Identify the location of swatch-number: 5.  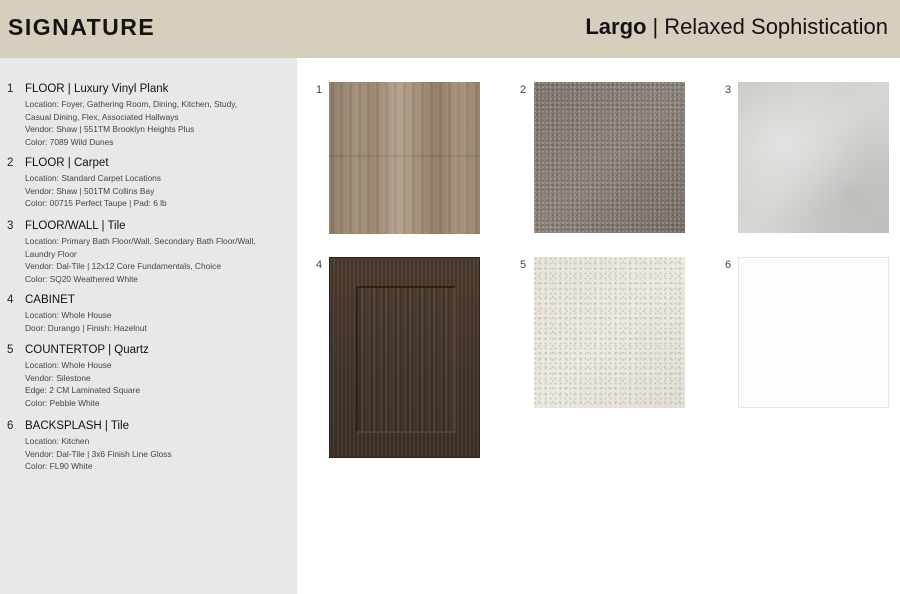
(523, 265).